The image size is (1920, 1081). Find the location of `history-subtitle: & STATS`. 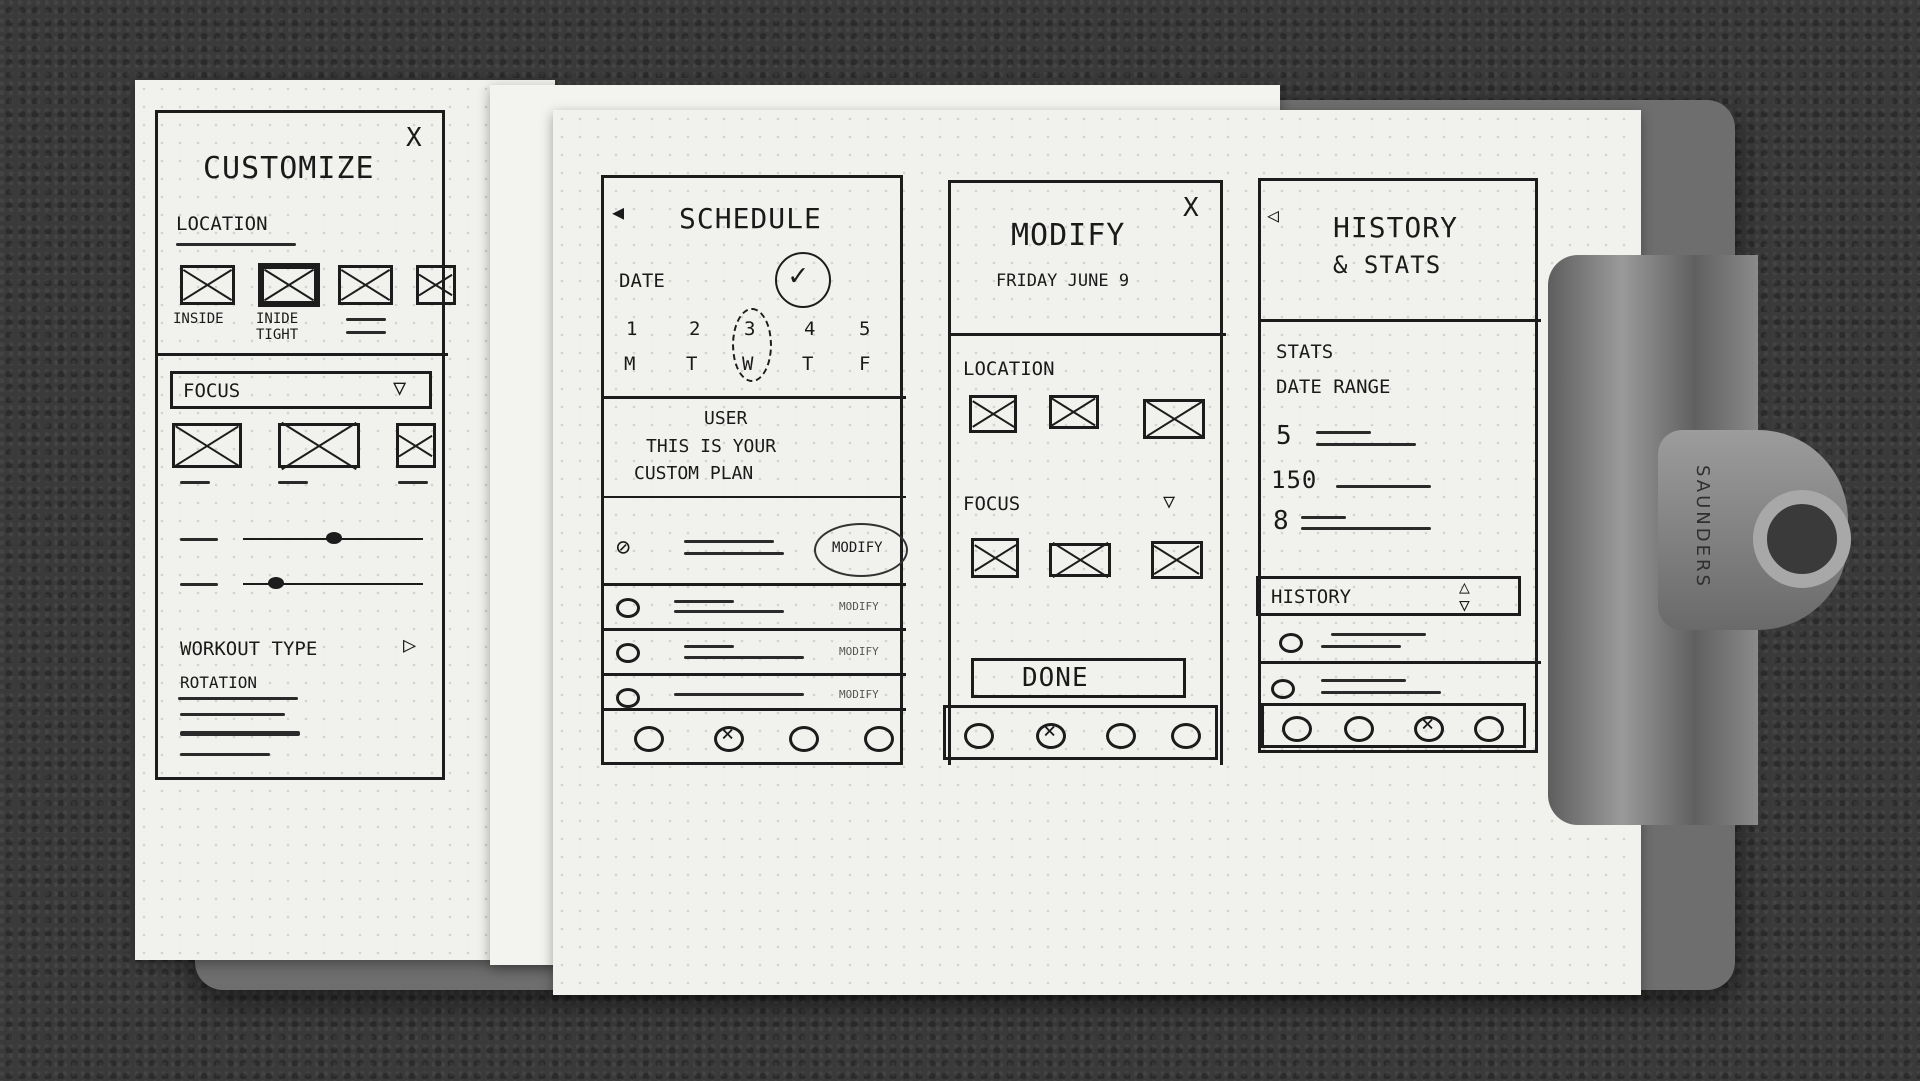

history-subtitle: & STATS is located at coordinates (1387, 265).